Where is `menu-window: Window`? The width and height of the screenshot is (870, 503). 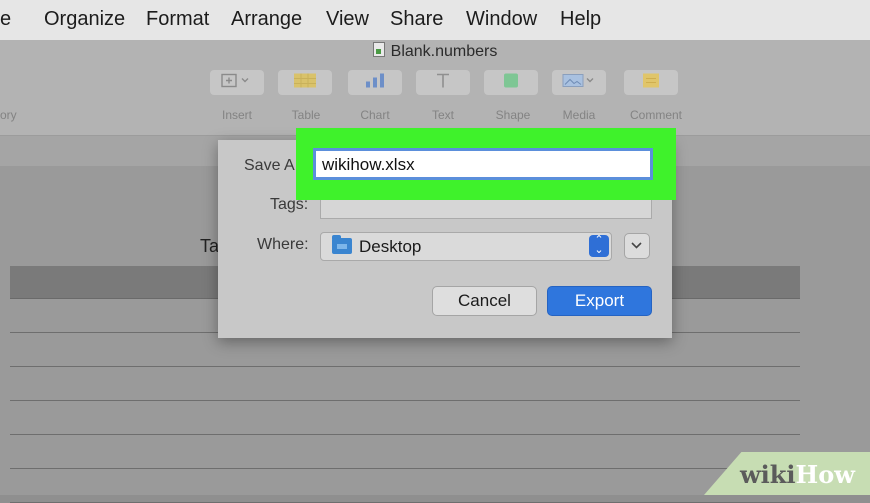
menu-window: Window is located at coordinates (501, 19).